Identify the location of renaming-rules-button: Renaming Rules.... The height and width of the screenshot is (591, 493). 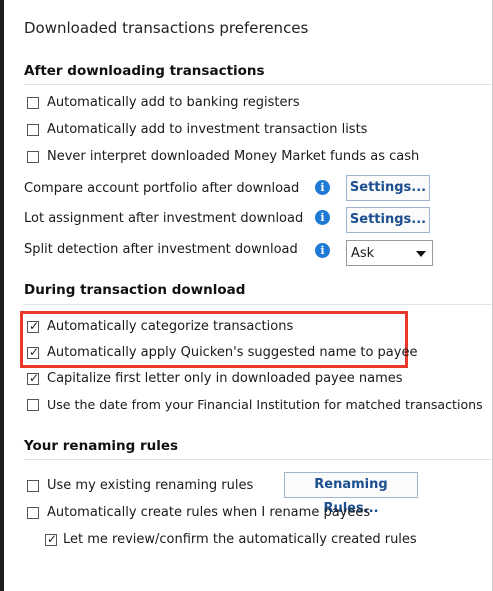
(351, 494).